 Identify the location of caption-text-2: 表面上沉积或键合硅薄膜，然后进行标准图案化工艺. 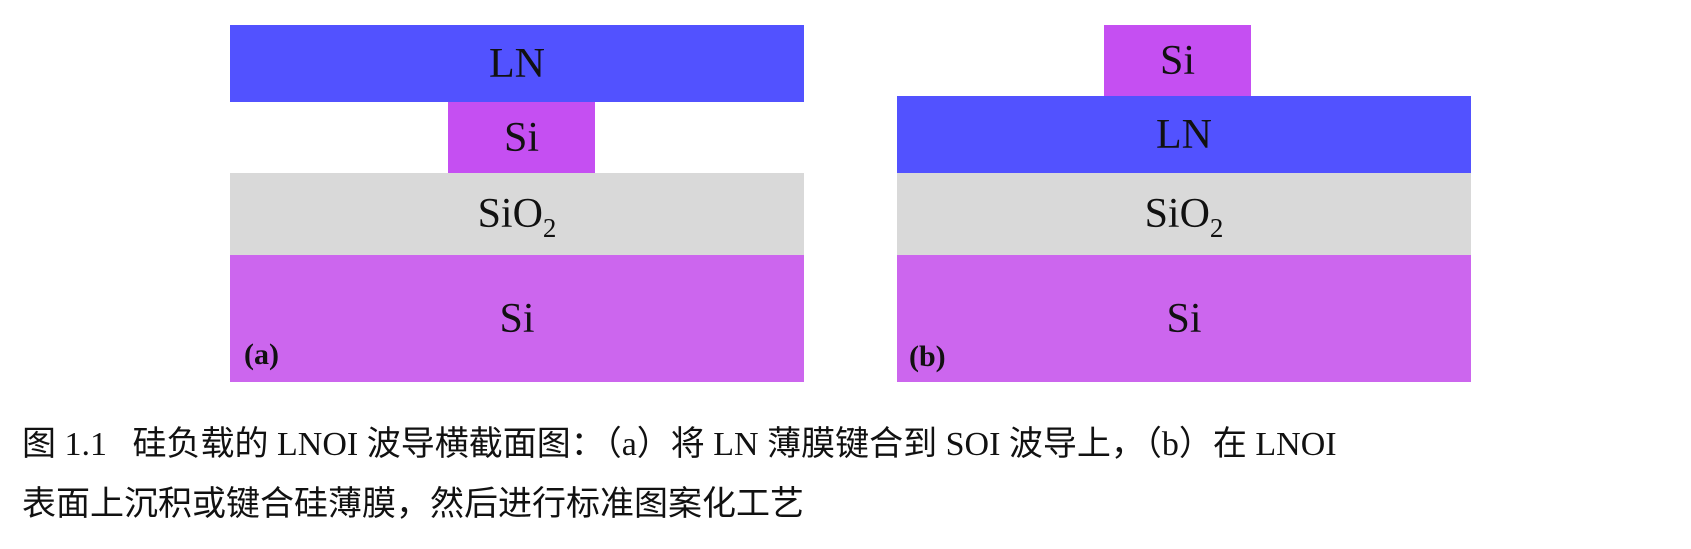
(413, 504).